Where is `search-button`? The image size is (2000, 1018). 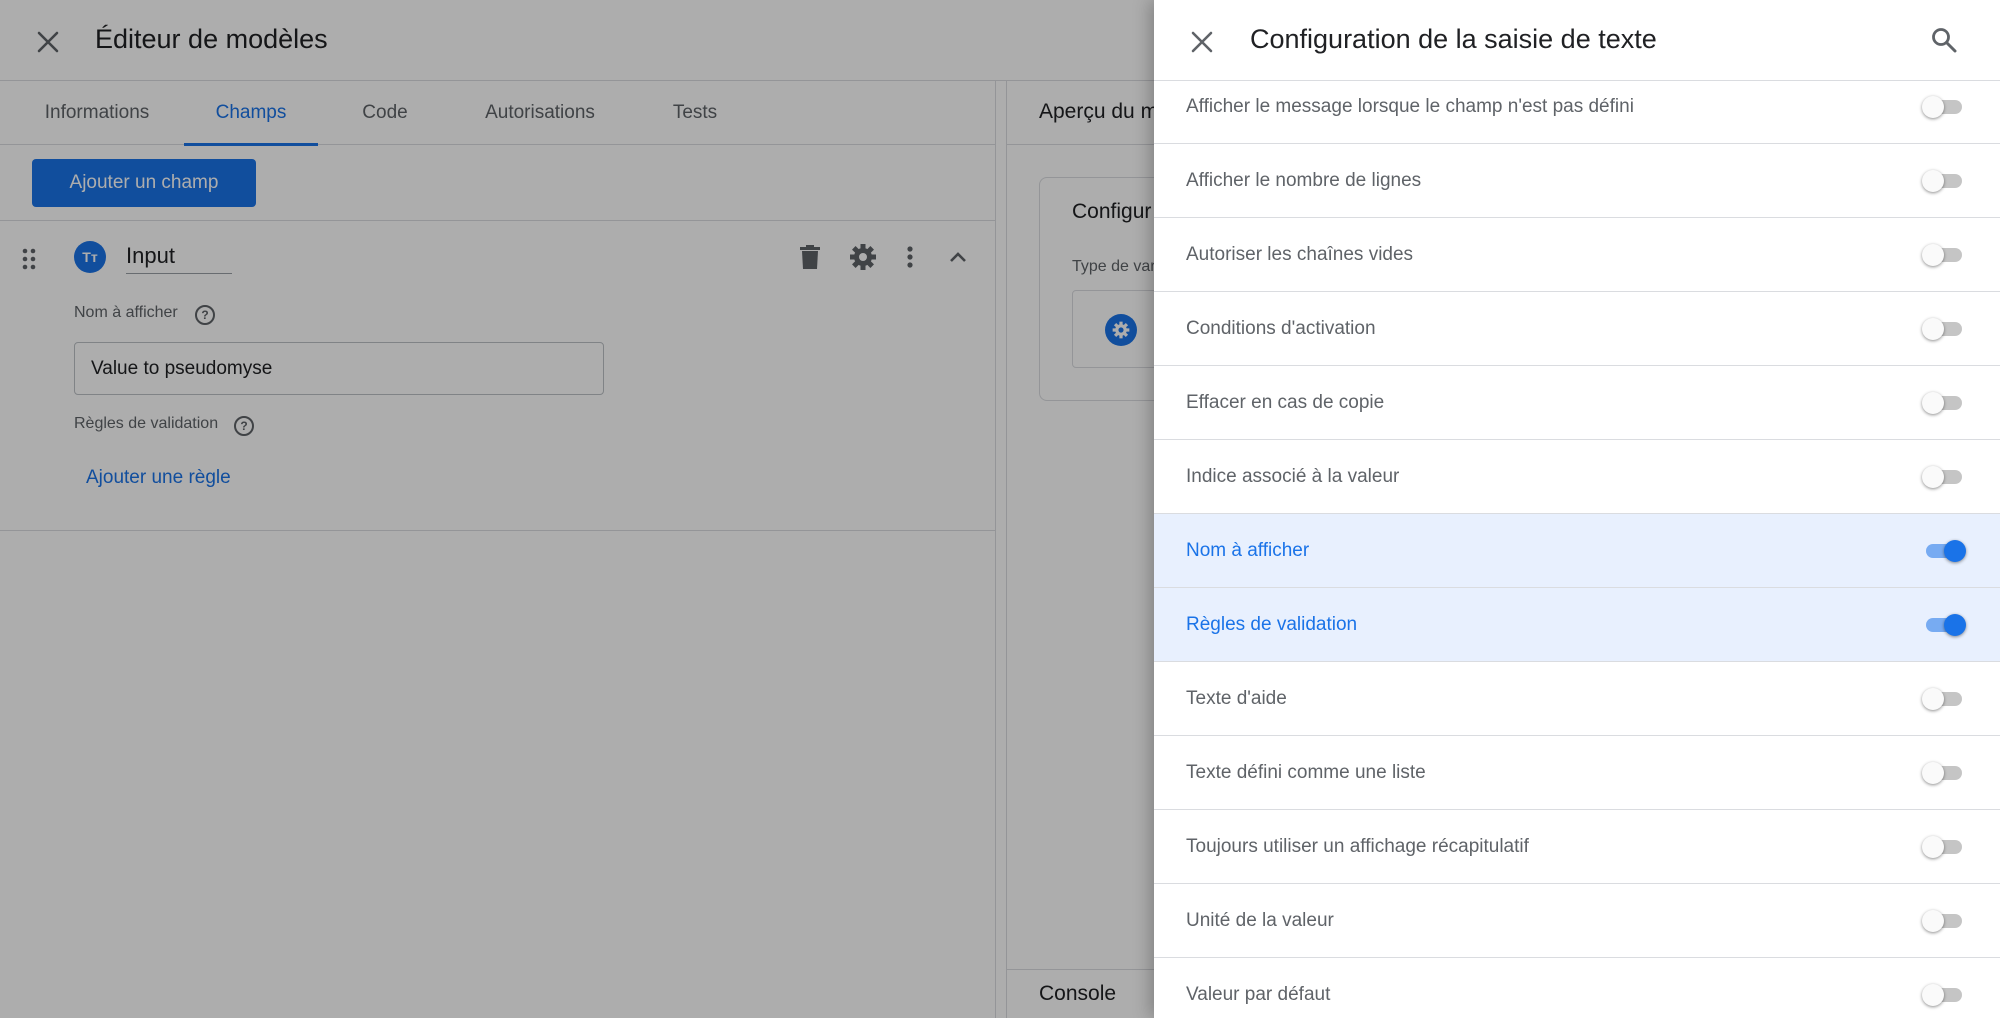 search-button is located at coordinates (1944, 40).